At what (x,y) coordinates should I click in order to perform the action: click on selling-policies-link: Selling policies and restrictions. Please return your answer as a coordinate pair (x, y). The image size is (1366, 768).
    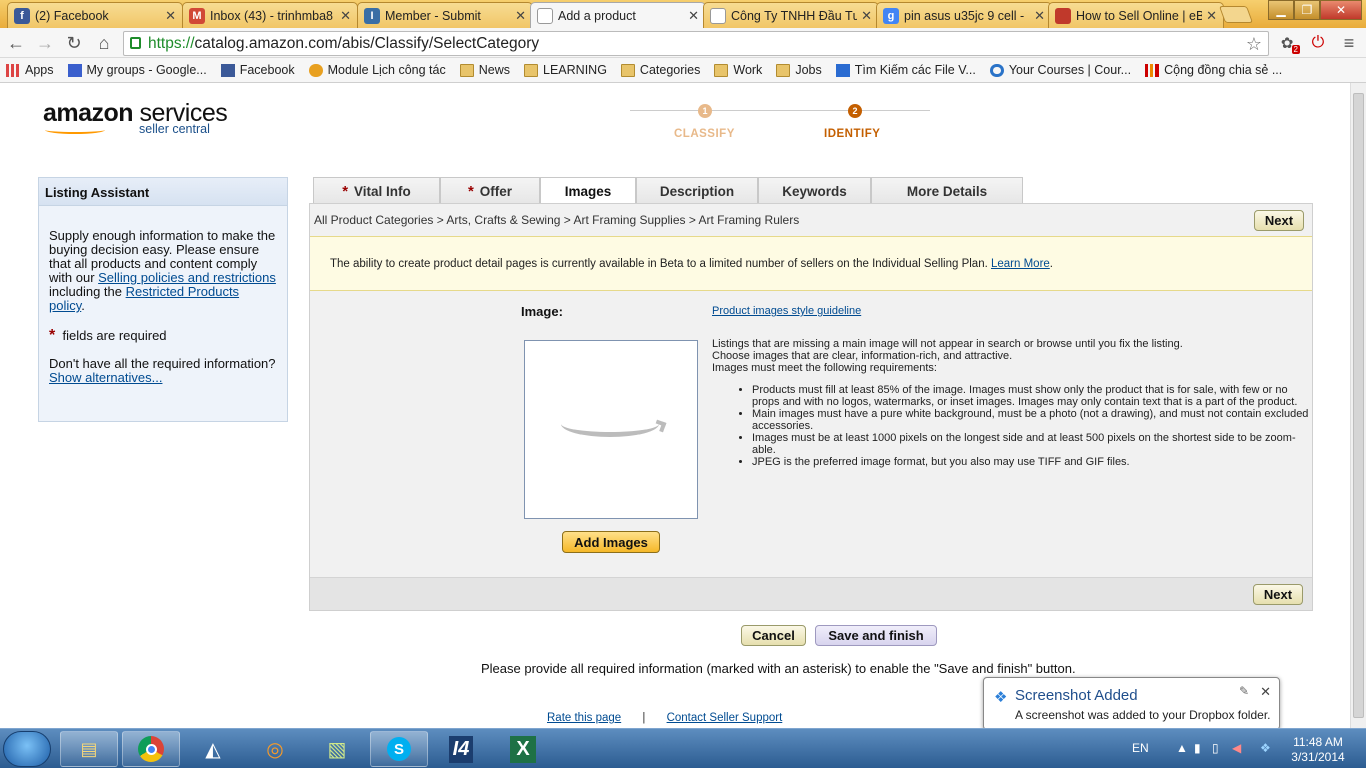
    Looking at the image, I should click on (187, 277).